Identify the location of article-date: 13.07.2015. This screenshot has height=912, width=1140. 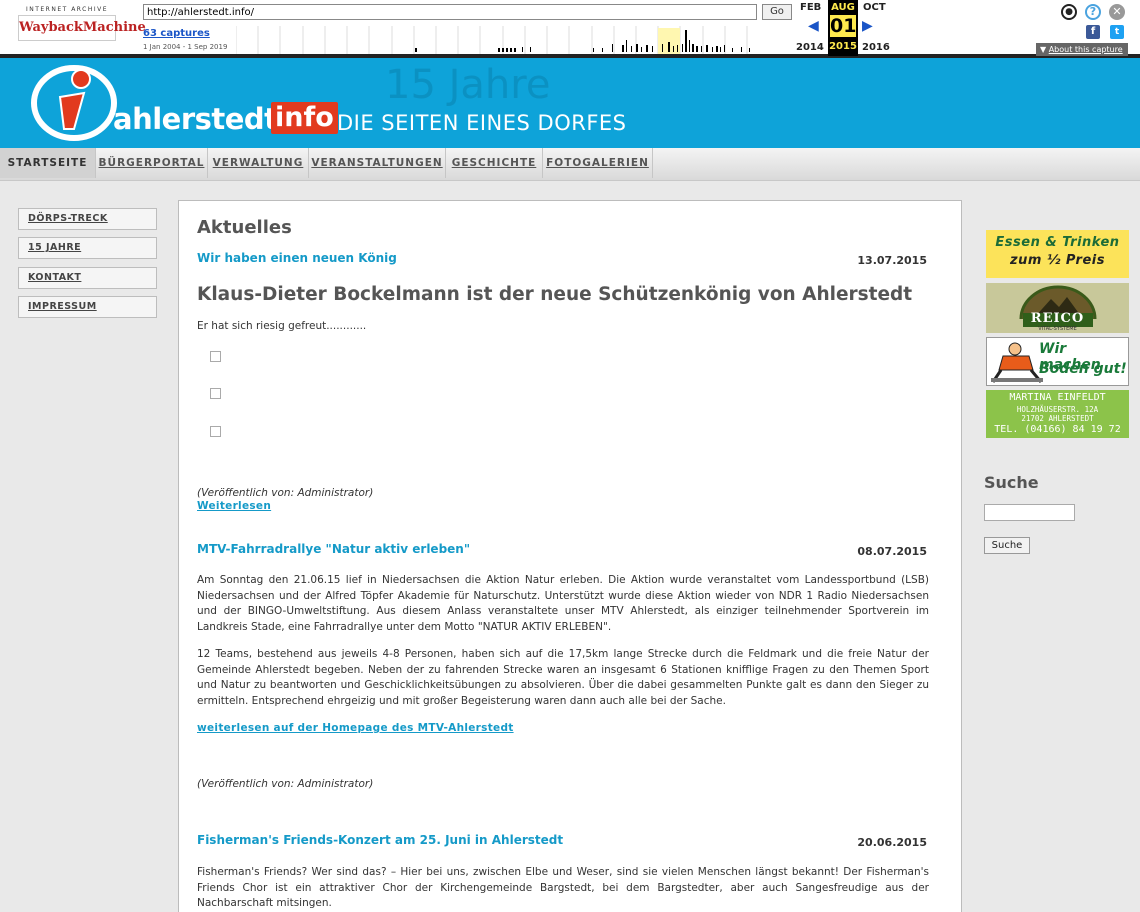
(892, 260).